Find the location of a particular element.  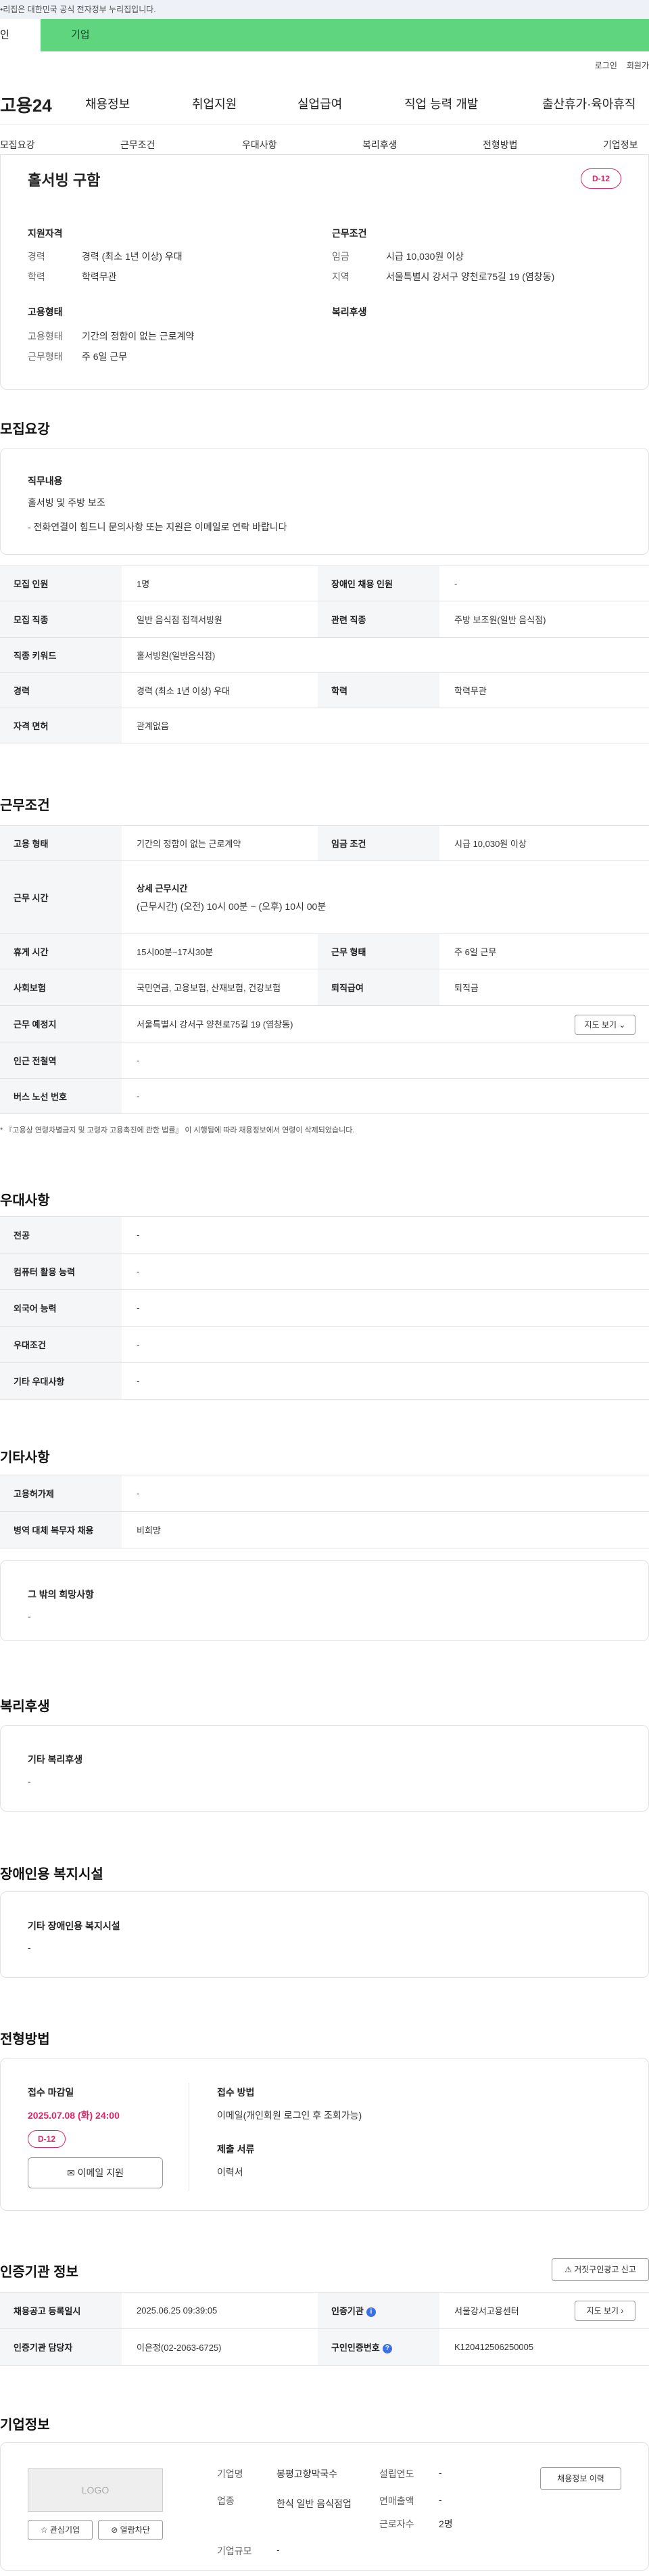

recruit-career-value: 경력 (최소 1년 이상) 우대 is located at coordinates (220, 690).